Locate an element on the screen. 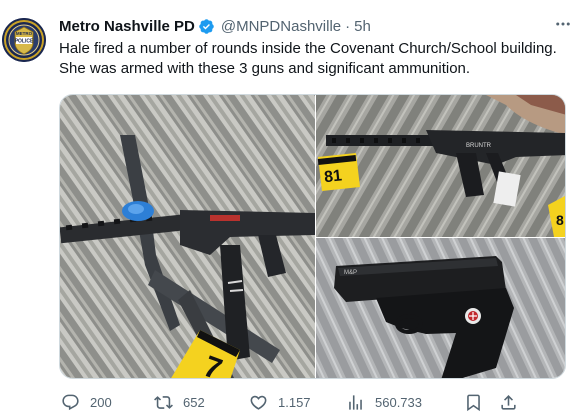 This screenshot has width=583, height=419. views-bar-chart-icon is located at coordinates (355, 402).